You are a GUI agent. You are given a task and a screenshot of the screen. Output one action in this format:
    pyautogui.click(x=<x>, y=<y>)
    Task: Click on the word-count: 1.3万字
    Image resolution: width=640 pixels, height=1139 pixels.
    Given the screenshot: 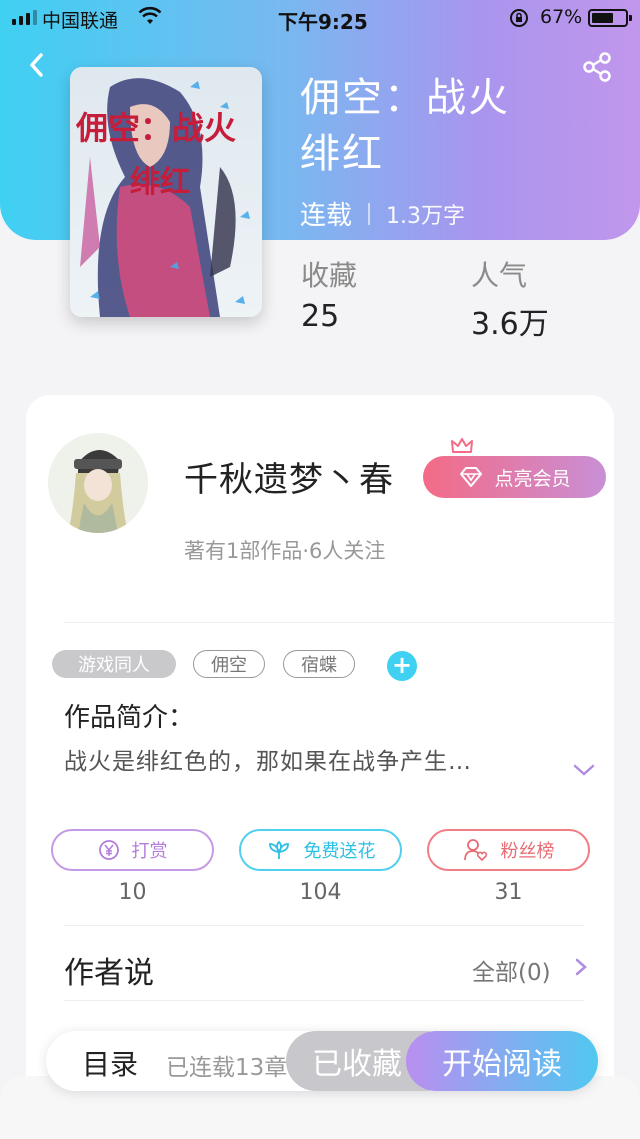 What is the action you would take?
    pyautogui.click(x=426, y=216)
    